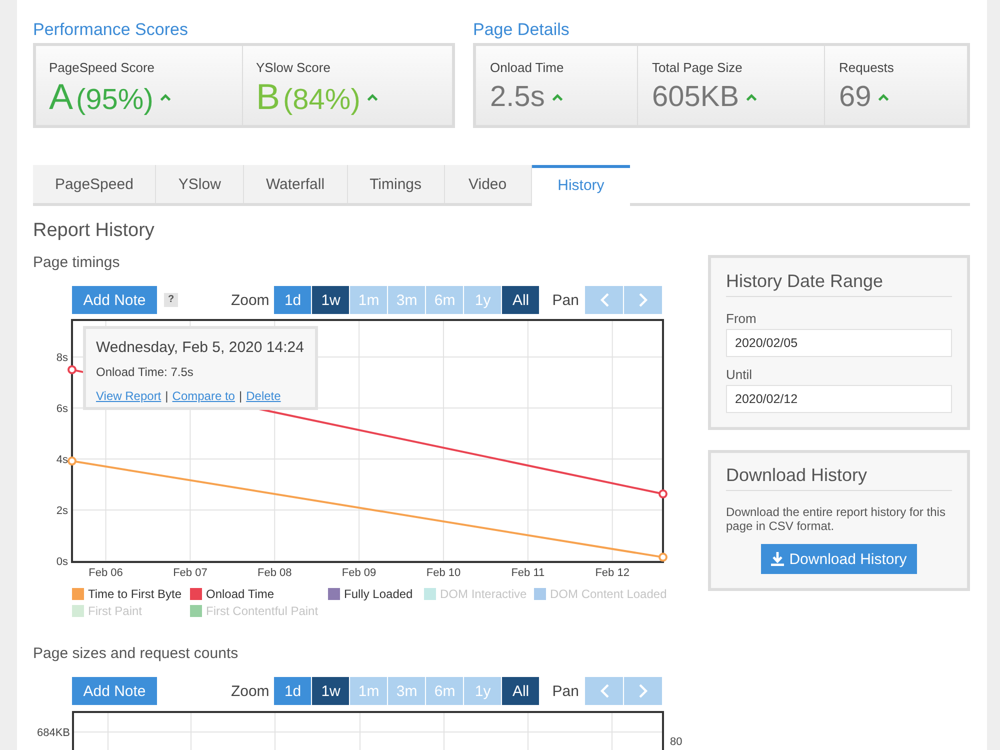 Image resolution: width=1000 pixels, height=750 pixels. Describe the element at coordinates (62, 358) in the screenshot. I see `y-axis-label: 8s` at that location.